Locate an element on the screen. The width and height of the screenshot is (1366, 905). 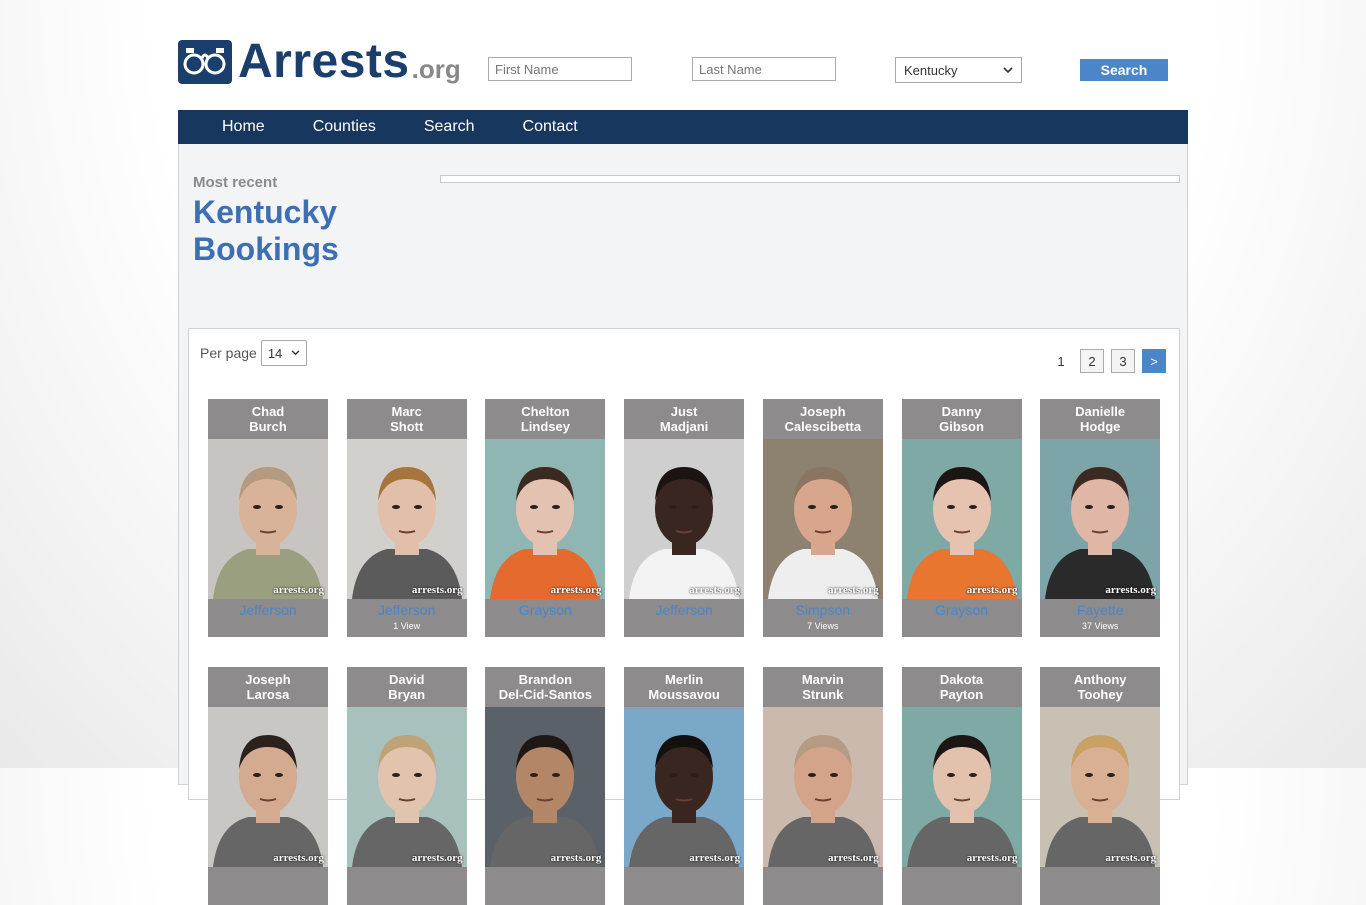
booking-name: Chad Burch is located at coordinates (268, 419).